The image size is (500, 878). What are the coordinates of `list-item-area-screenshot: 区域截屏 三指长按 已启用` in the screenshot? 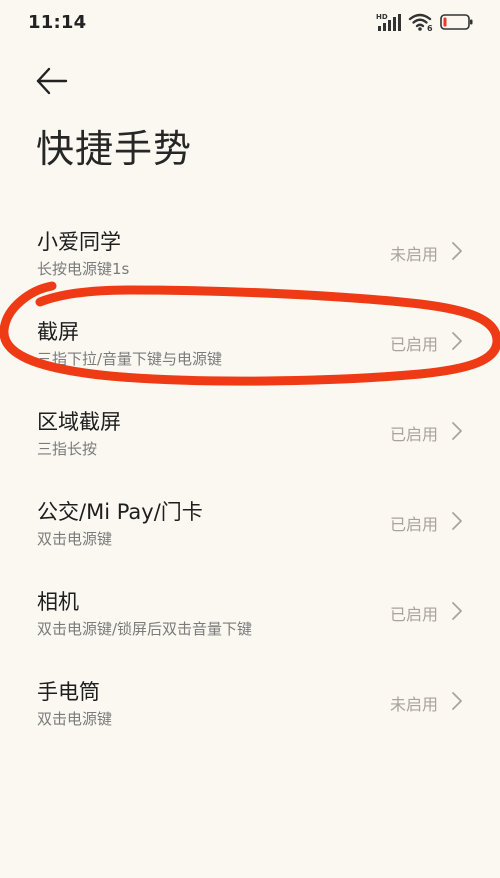 It's located at (250, 431).